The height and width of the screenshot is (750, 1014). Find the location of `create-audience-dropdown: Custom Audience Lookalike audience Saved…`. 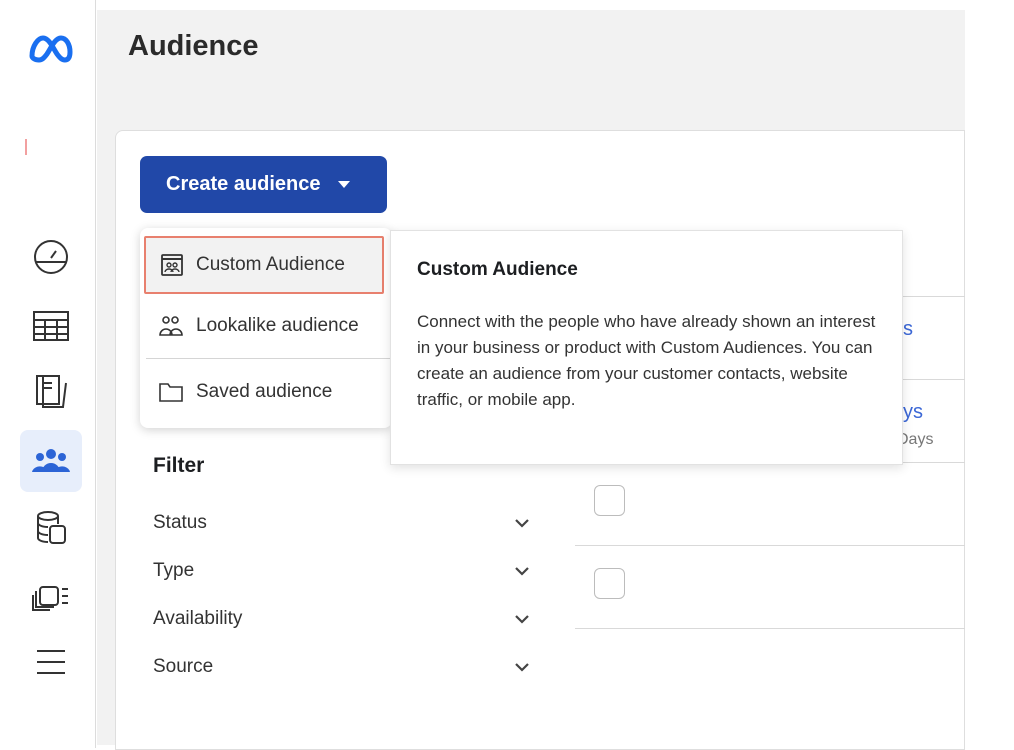

create-audience-dropdown: Custom Audience Lookalike audience Saved… is located at coordinates (266, 328).